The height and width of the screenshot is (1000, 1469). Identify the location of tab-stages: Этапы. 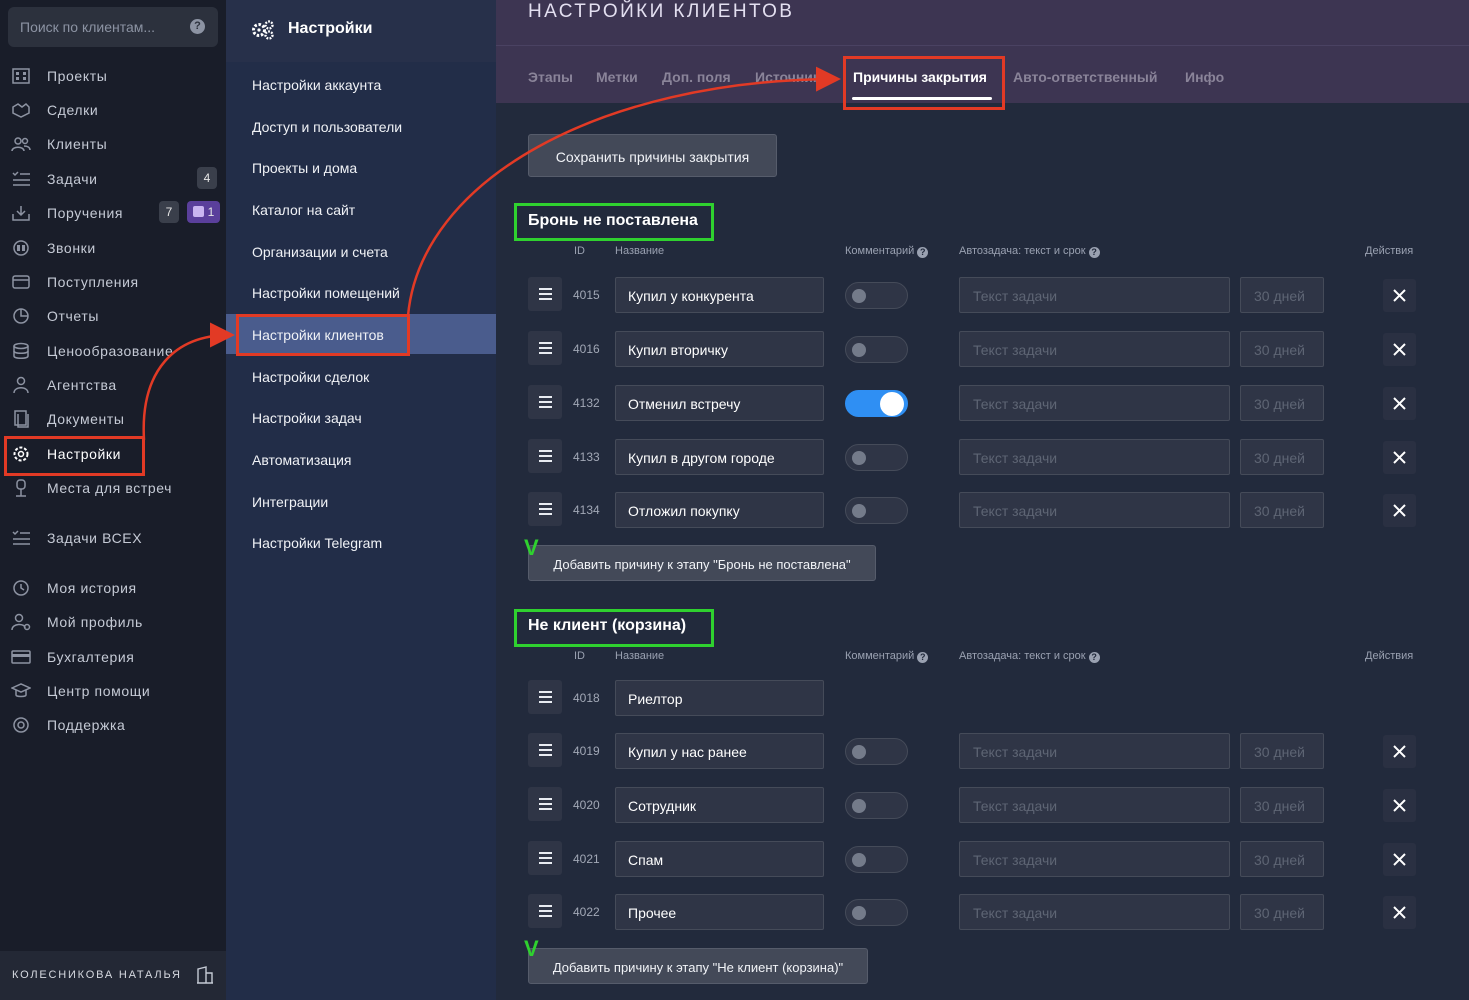
(550, 77).